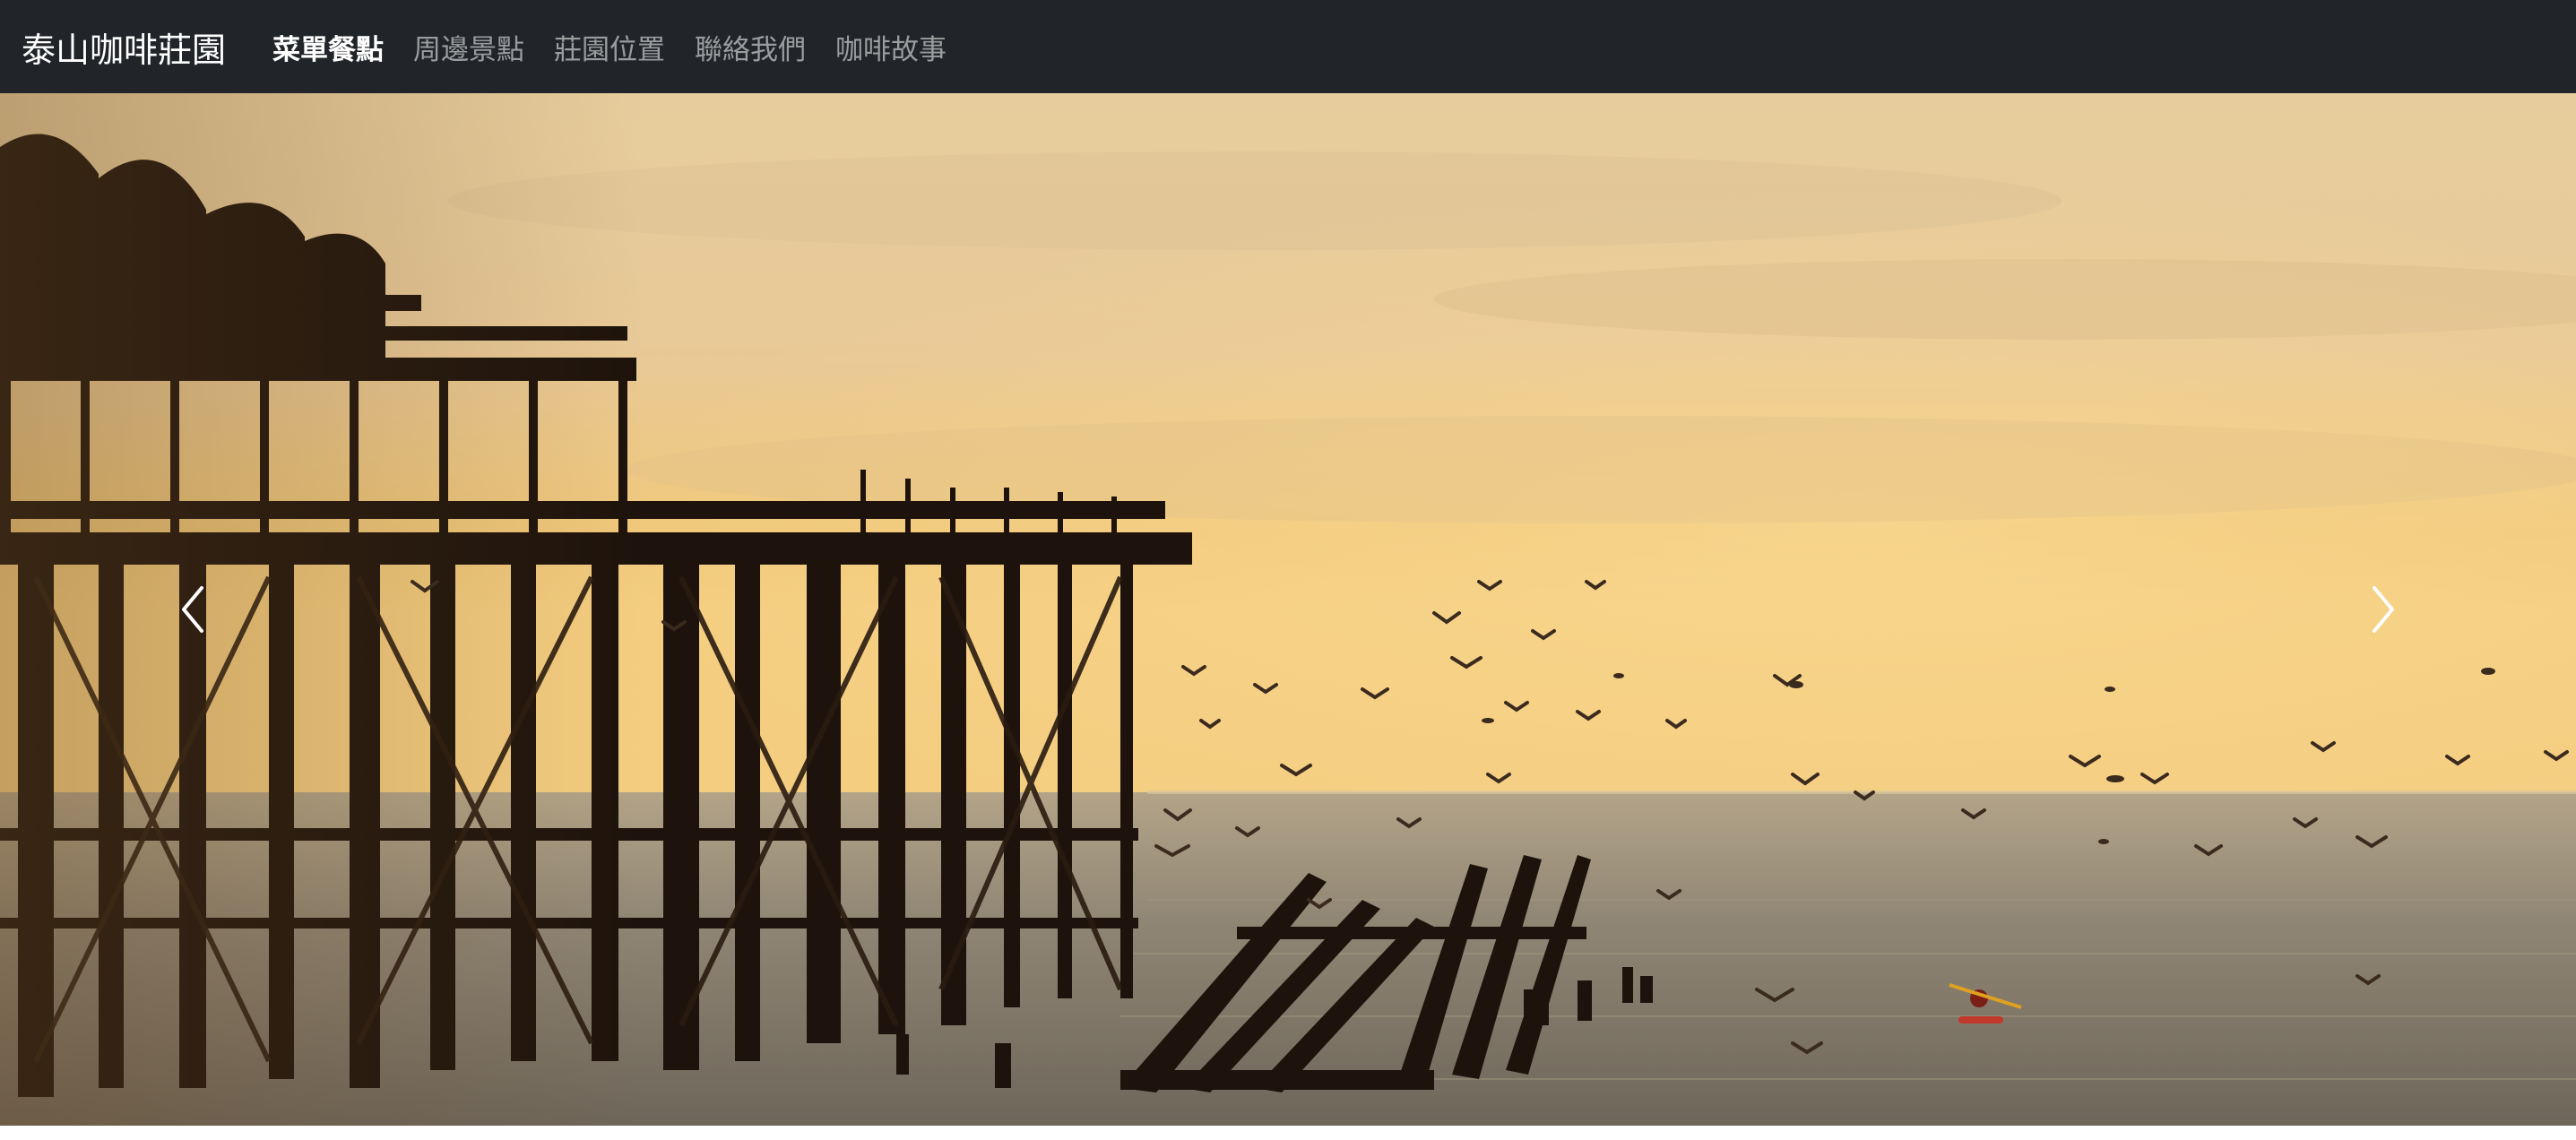  I want to click on nav-link-story: 咖啡故事, so click(891, 47).